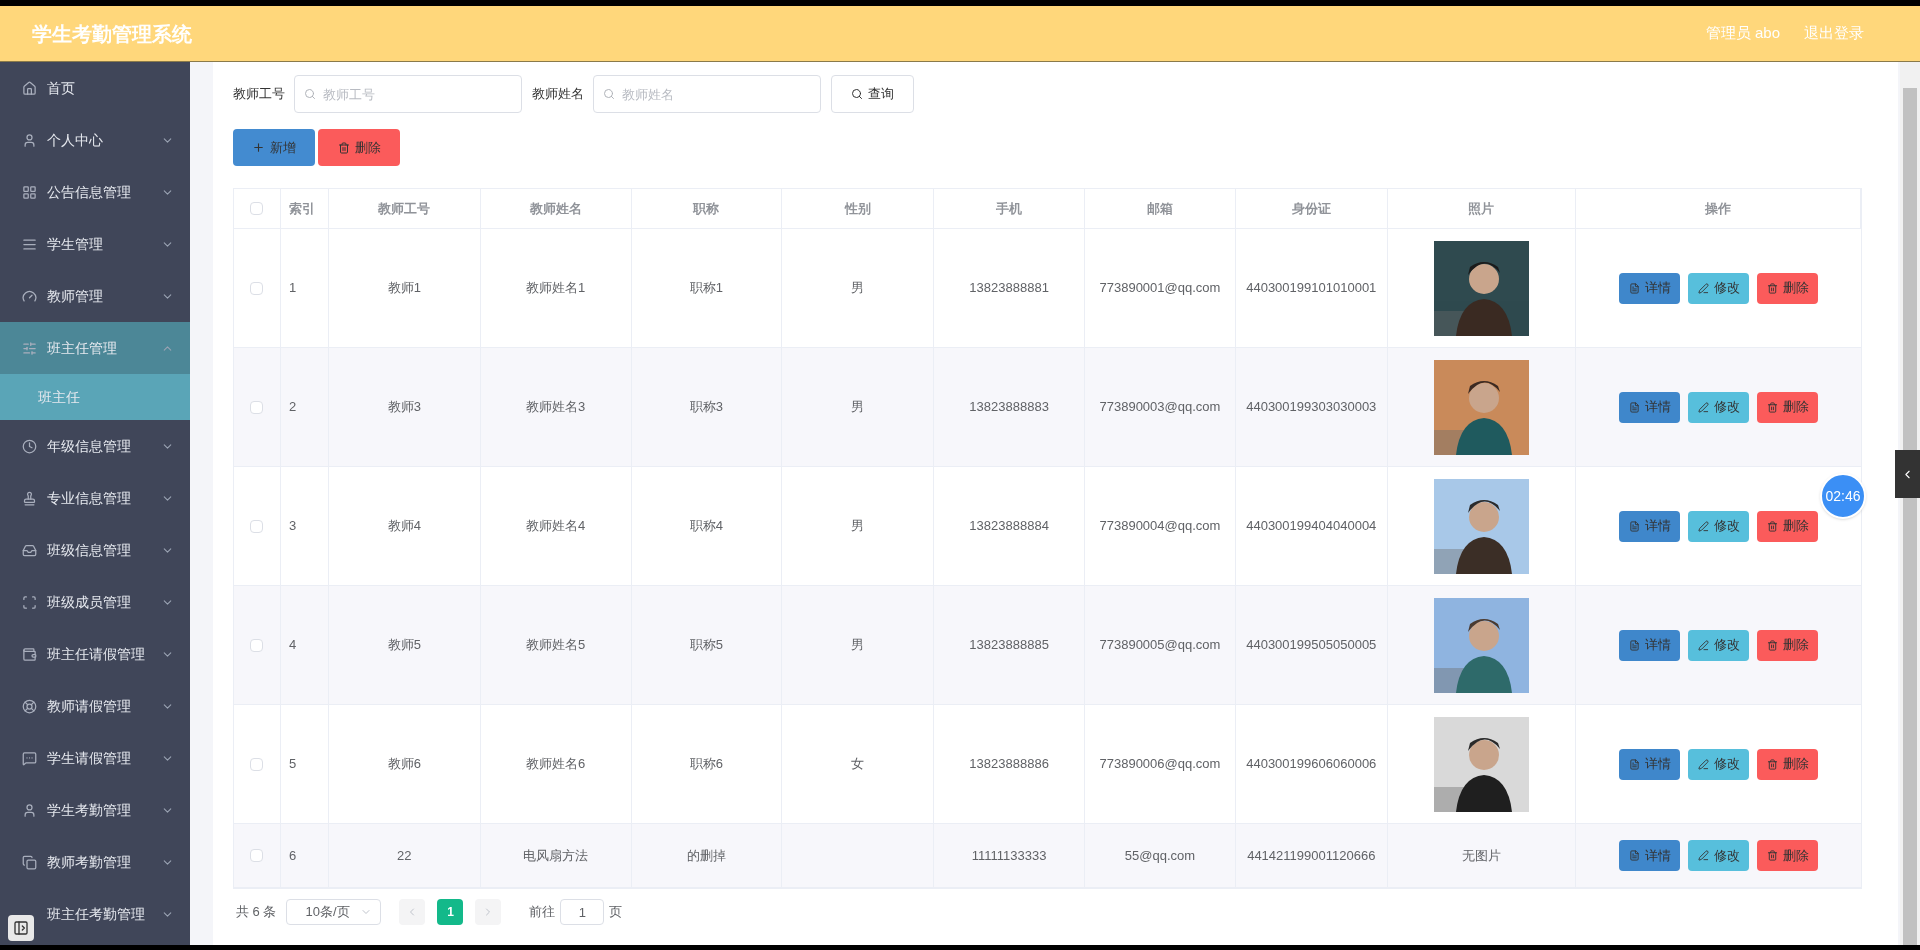 Image resolution: width=1920 pixels, height=950 pixels. Describe the element at coordinates (274, 147) in the screenshot. I see `add-button: 新增` at that location.